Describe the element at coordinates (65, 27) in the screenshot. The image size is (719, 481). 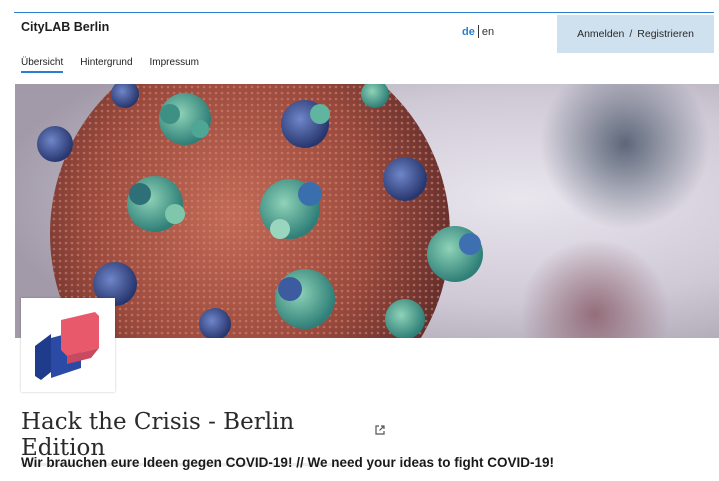
I see `brand-name: CityLAB Berlin` at that location.